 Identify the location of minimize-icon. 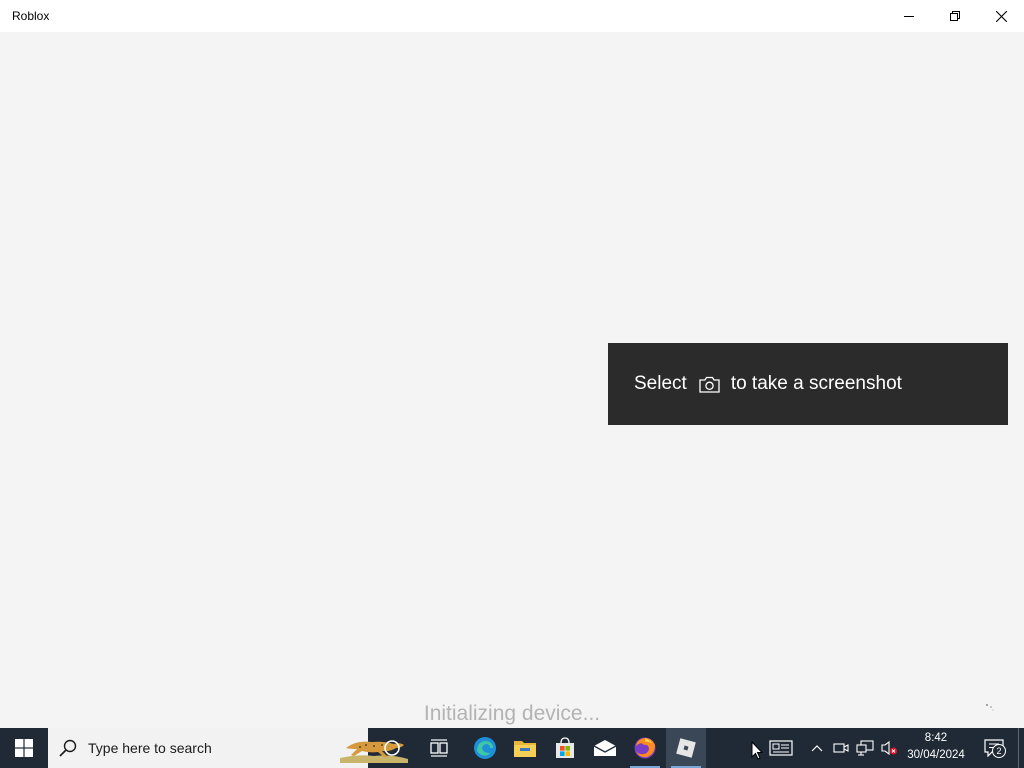
(909, 16).